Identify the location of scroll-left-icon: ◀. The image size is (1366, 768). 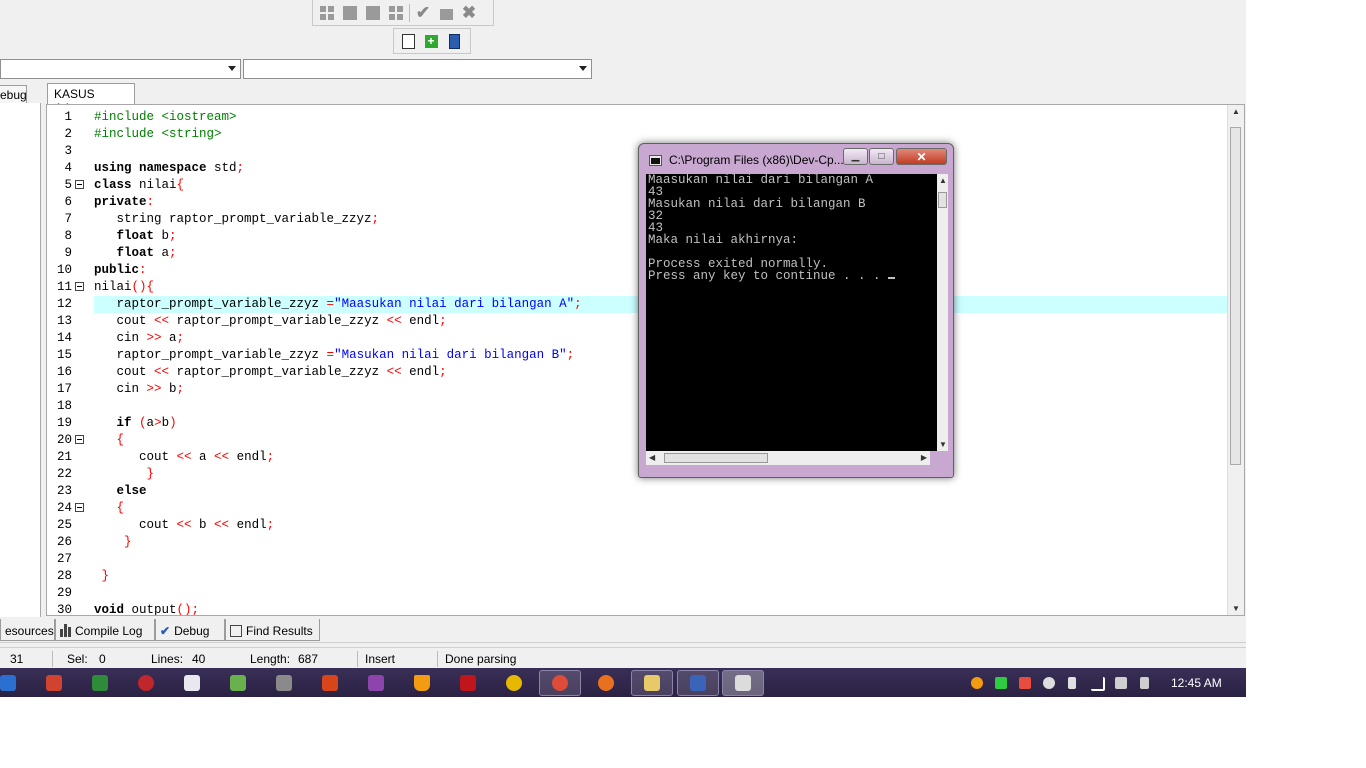
(652, 457).